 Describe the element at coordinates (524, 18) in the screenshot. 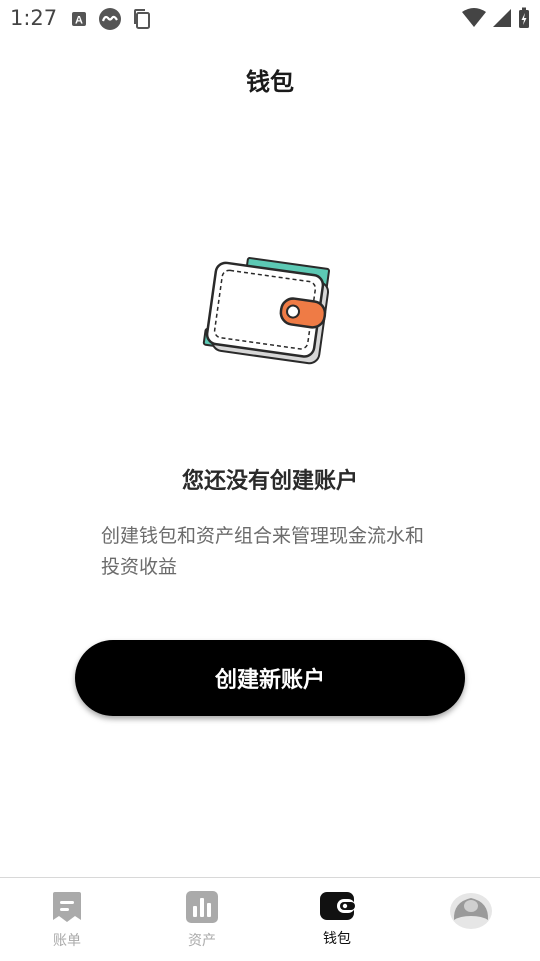

I see `battery-charging-icon` at that location.